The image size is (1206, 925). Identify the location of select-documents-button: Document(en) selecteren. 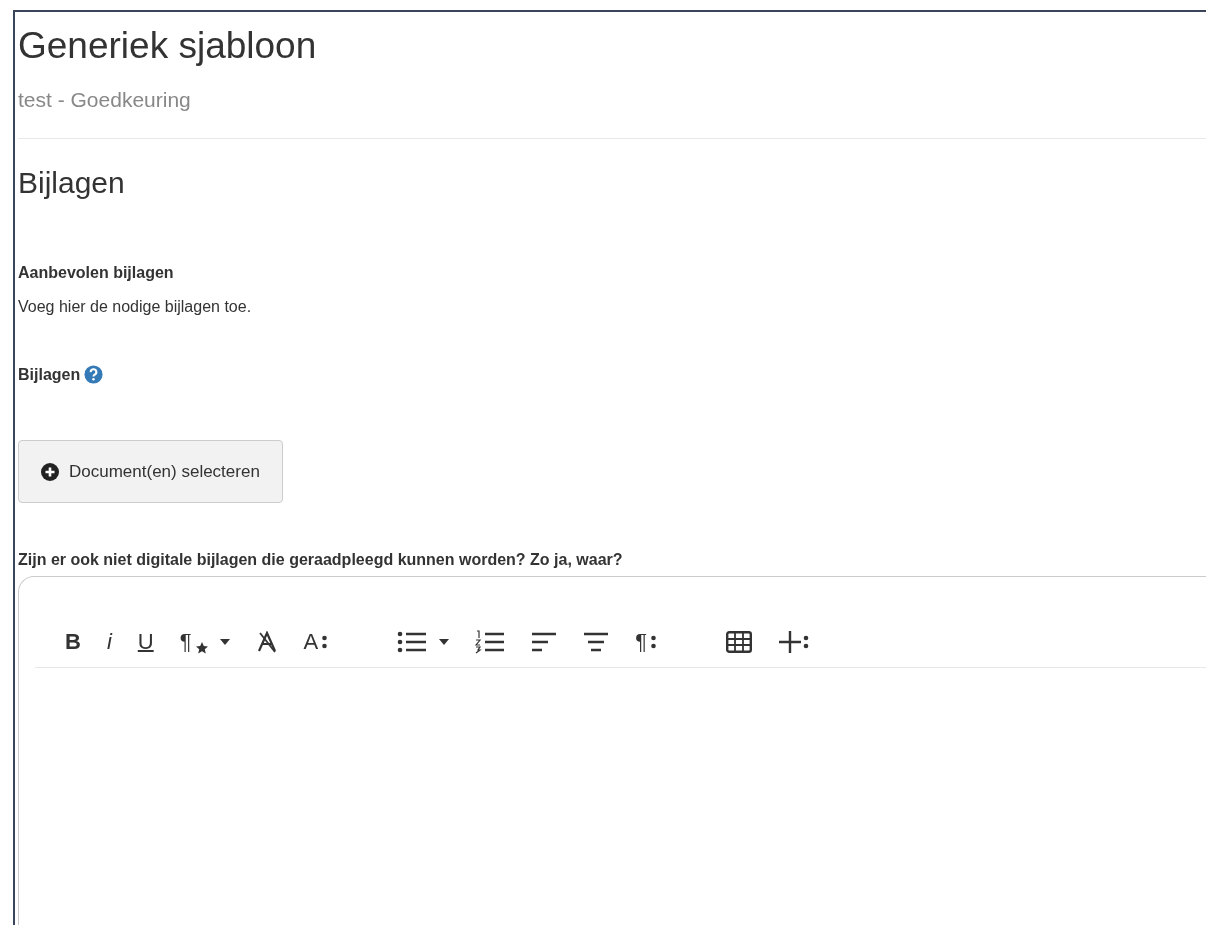
(150, 471).